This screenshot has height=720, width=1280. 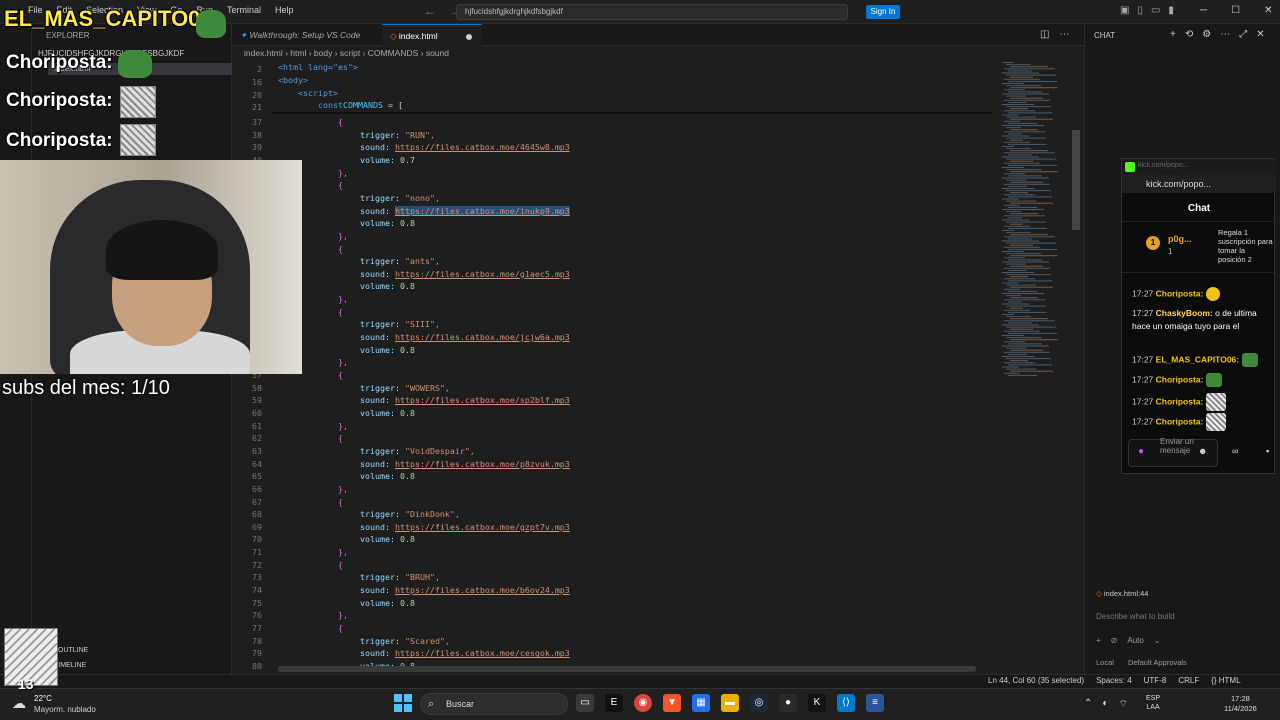 What do you see at coordinates (1114, 680) in the screenshot?
I see `indentation: Spaces: 4` at bounding box center [1114, 680].